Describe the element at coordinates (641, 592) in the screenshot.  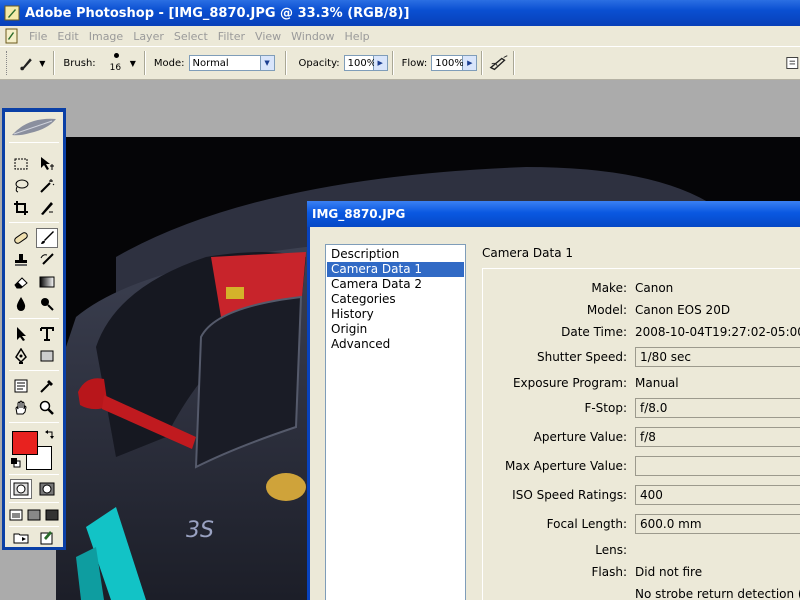
I see `flash-detail-row: No strobe return detection (0` at that location.